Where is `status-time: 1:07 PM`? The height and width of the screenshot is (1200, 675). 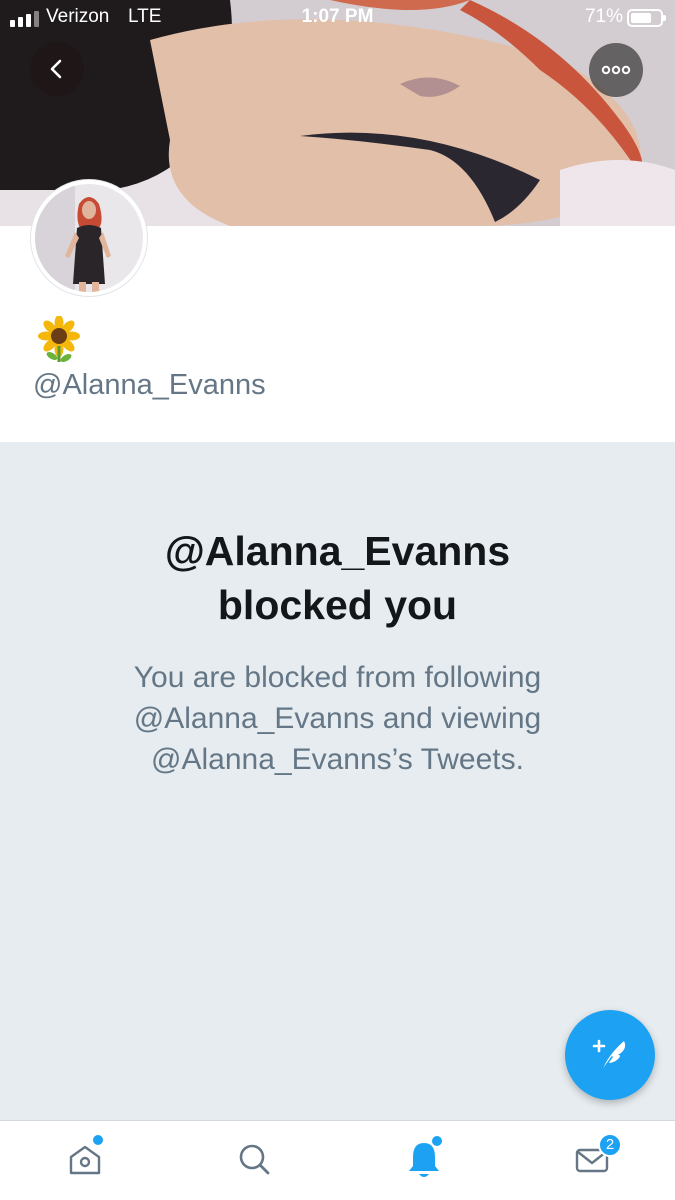 status-time: 1:07 PM is located at coordinates (337, 16).